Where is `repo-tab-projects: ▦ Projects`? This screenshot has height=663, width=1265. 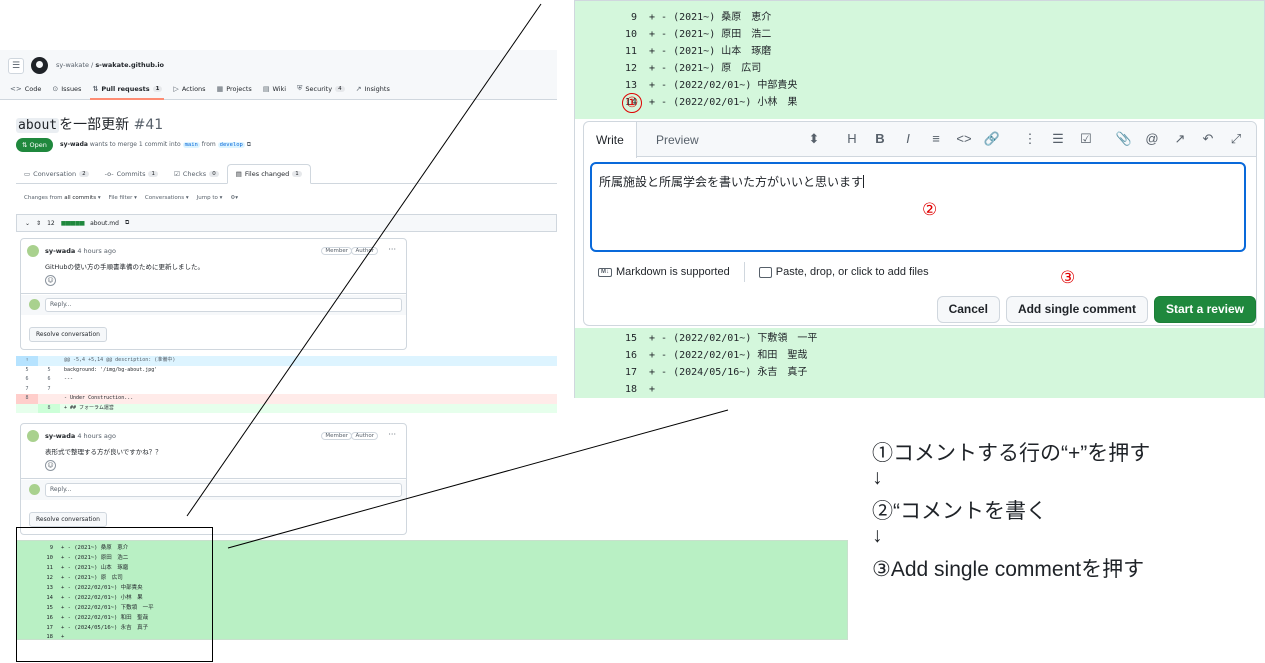 repo-tab-projects: ▦ Projects is located at coordinates (234, 88).